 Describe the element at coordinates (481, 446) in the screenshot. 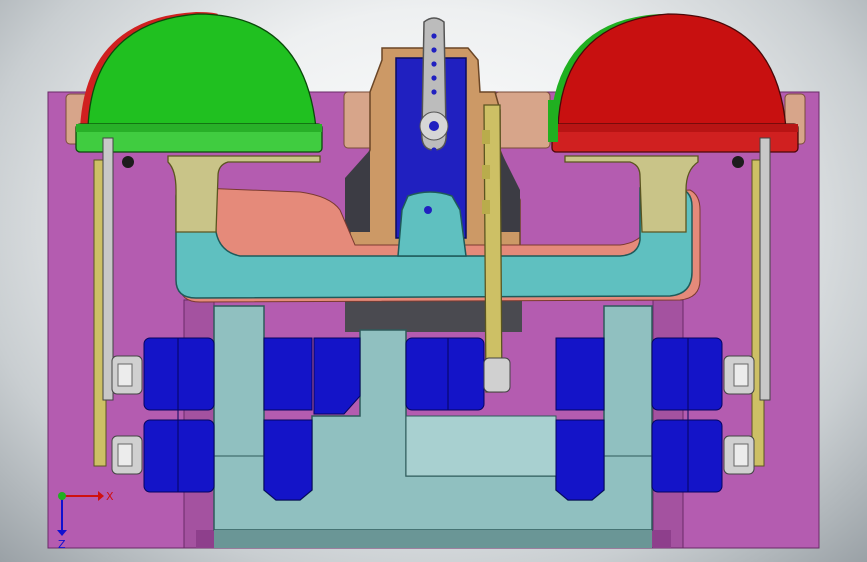

I see `slider-right-inset` at that location.